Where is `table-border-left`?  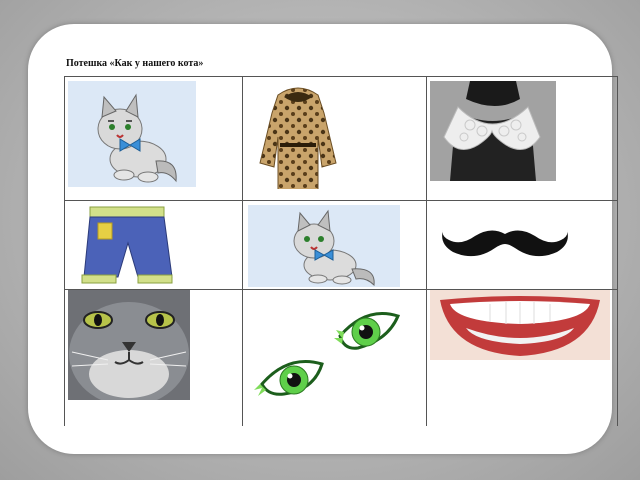
table-border-left is located at coordinates (64, 251).